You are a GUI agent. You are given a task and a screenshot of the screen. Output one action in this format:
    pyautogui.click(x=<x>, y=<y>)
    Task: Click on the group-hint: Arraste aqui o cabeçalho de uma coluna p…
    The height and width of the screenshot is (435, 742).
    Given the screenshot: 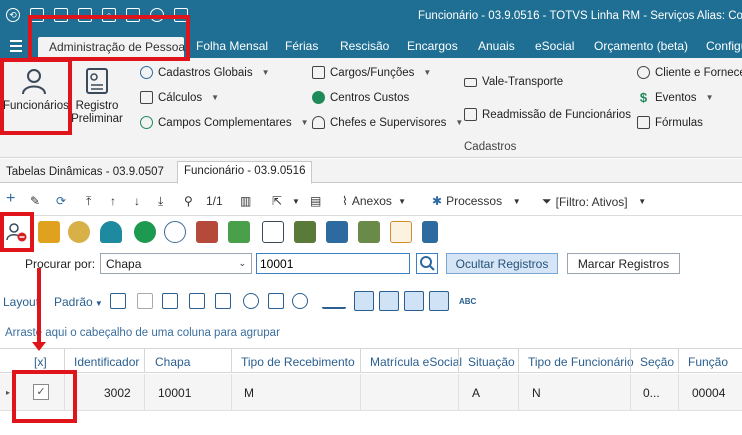 What is the action you would take?
    pyautogui.click(x=142, y=333)
    